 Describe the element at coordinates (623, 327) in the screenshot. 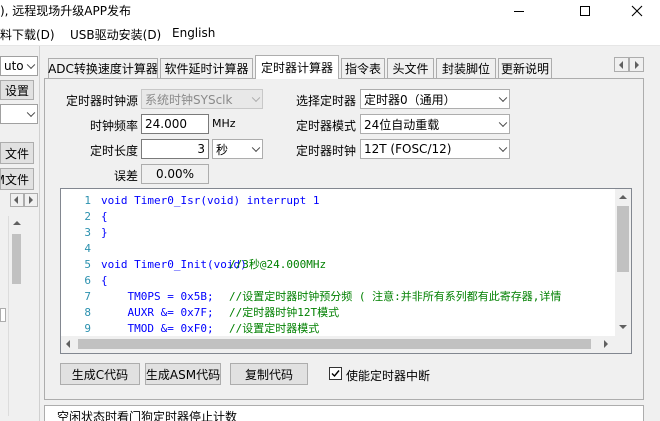

I see `scroll-down-icon` at that location.